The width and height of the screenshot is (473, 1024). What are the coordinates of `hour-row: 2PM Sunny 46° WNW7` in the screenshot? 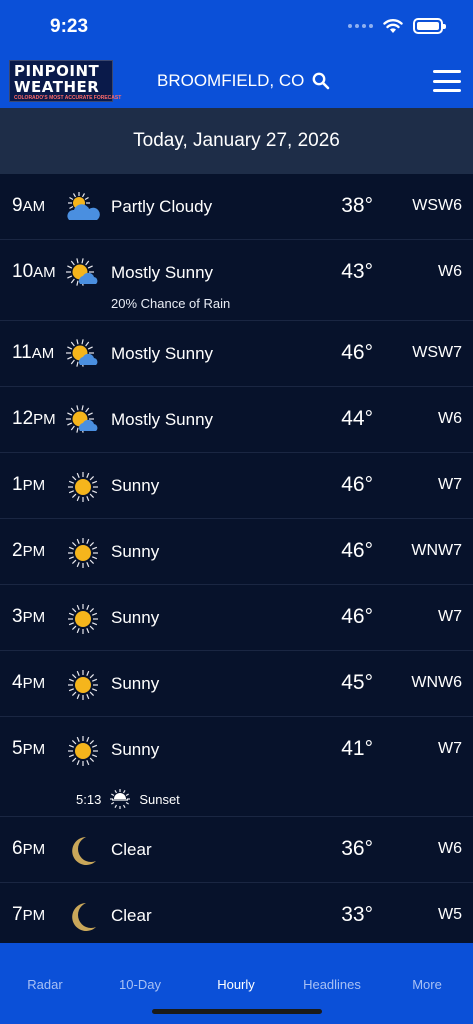 It's located at (236, 552).